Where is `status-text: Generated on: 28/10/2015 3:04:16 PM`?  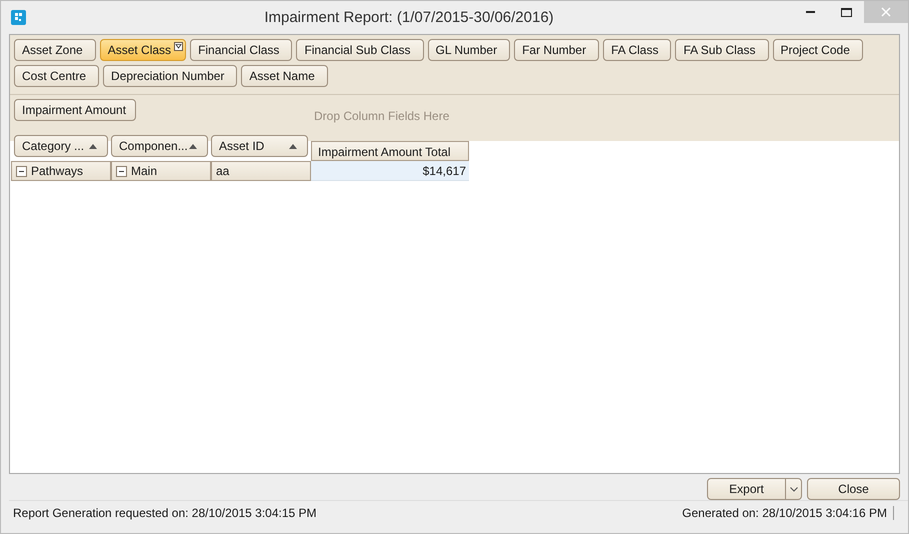 status-text: Generated on: 28/10/2015 3:04:16 PM is located at coordinates (788, 513).